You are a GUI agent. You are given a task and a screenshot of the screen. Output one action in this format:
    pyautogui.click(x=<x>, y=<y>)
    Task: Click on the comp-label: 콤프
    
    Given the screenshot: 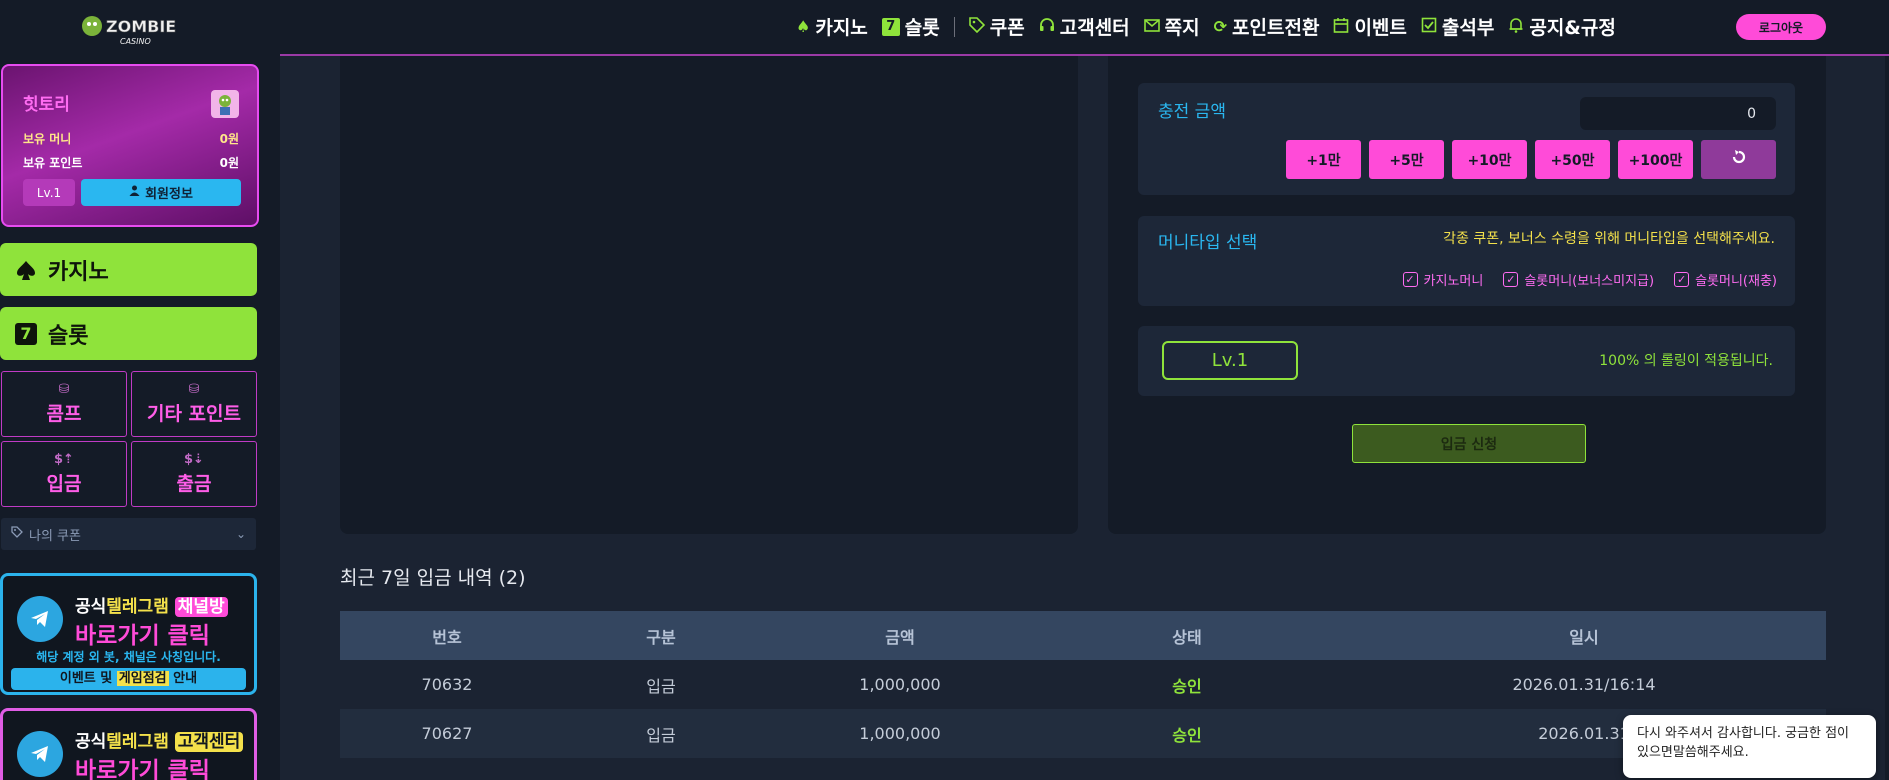 What is the action you would take?
    pyautogui.click(x=64, y=413)
    